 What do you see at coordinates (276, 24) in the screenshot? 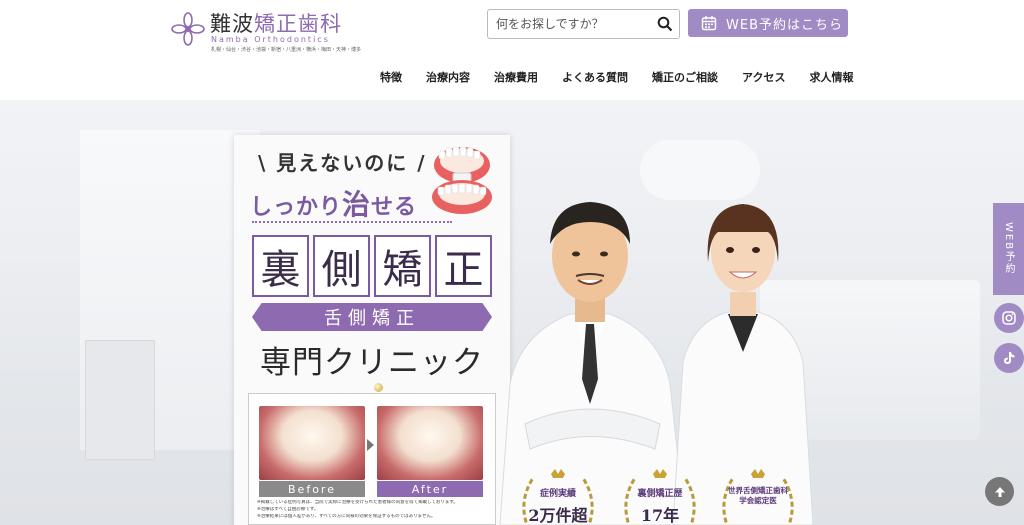
I see `logo-name: 難波矯正歯科` at bounding box center [276, 24].